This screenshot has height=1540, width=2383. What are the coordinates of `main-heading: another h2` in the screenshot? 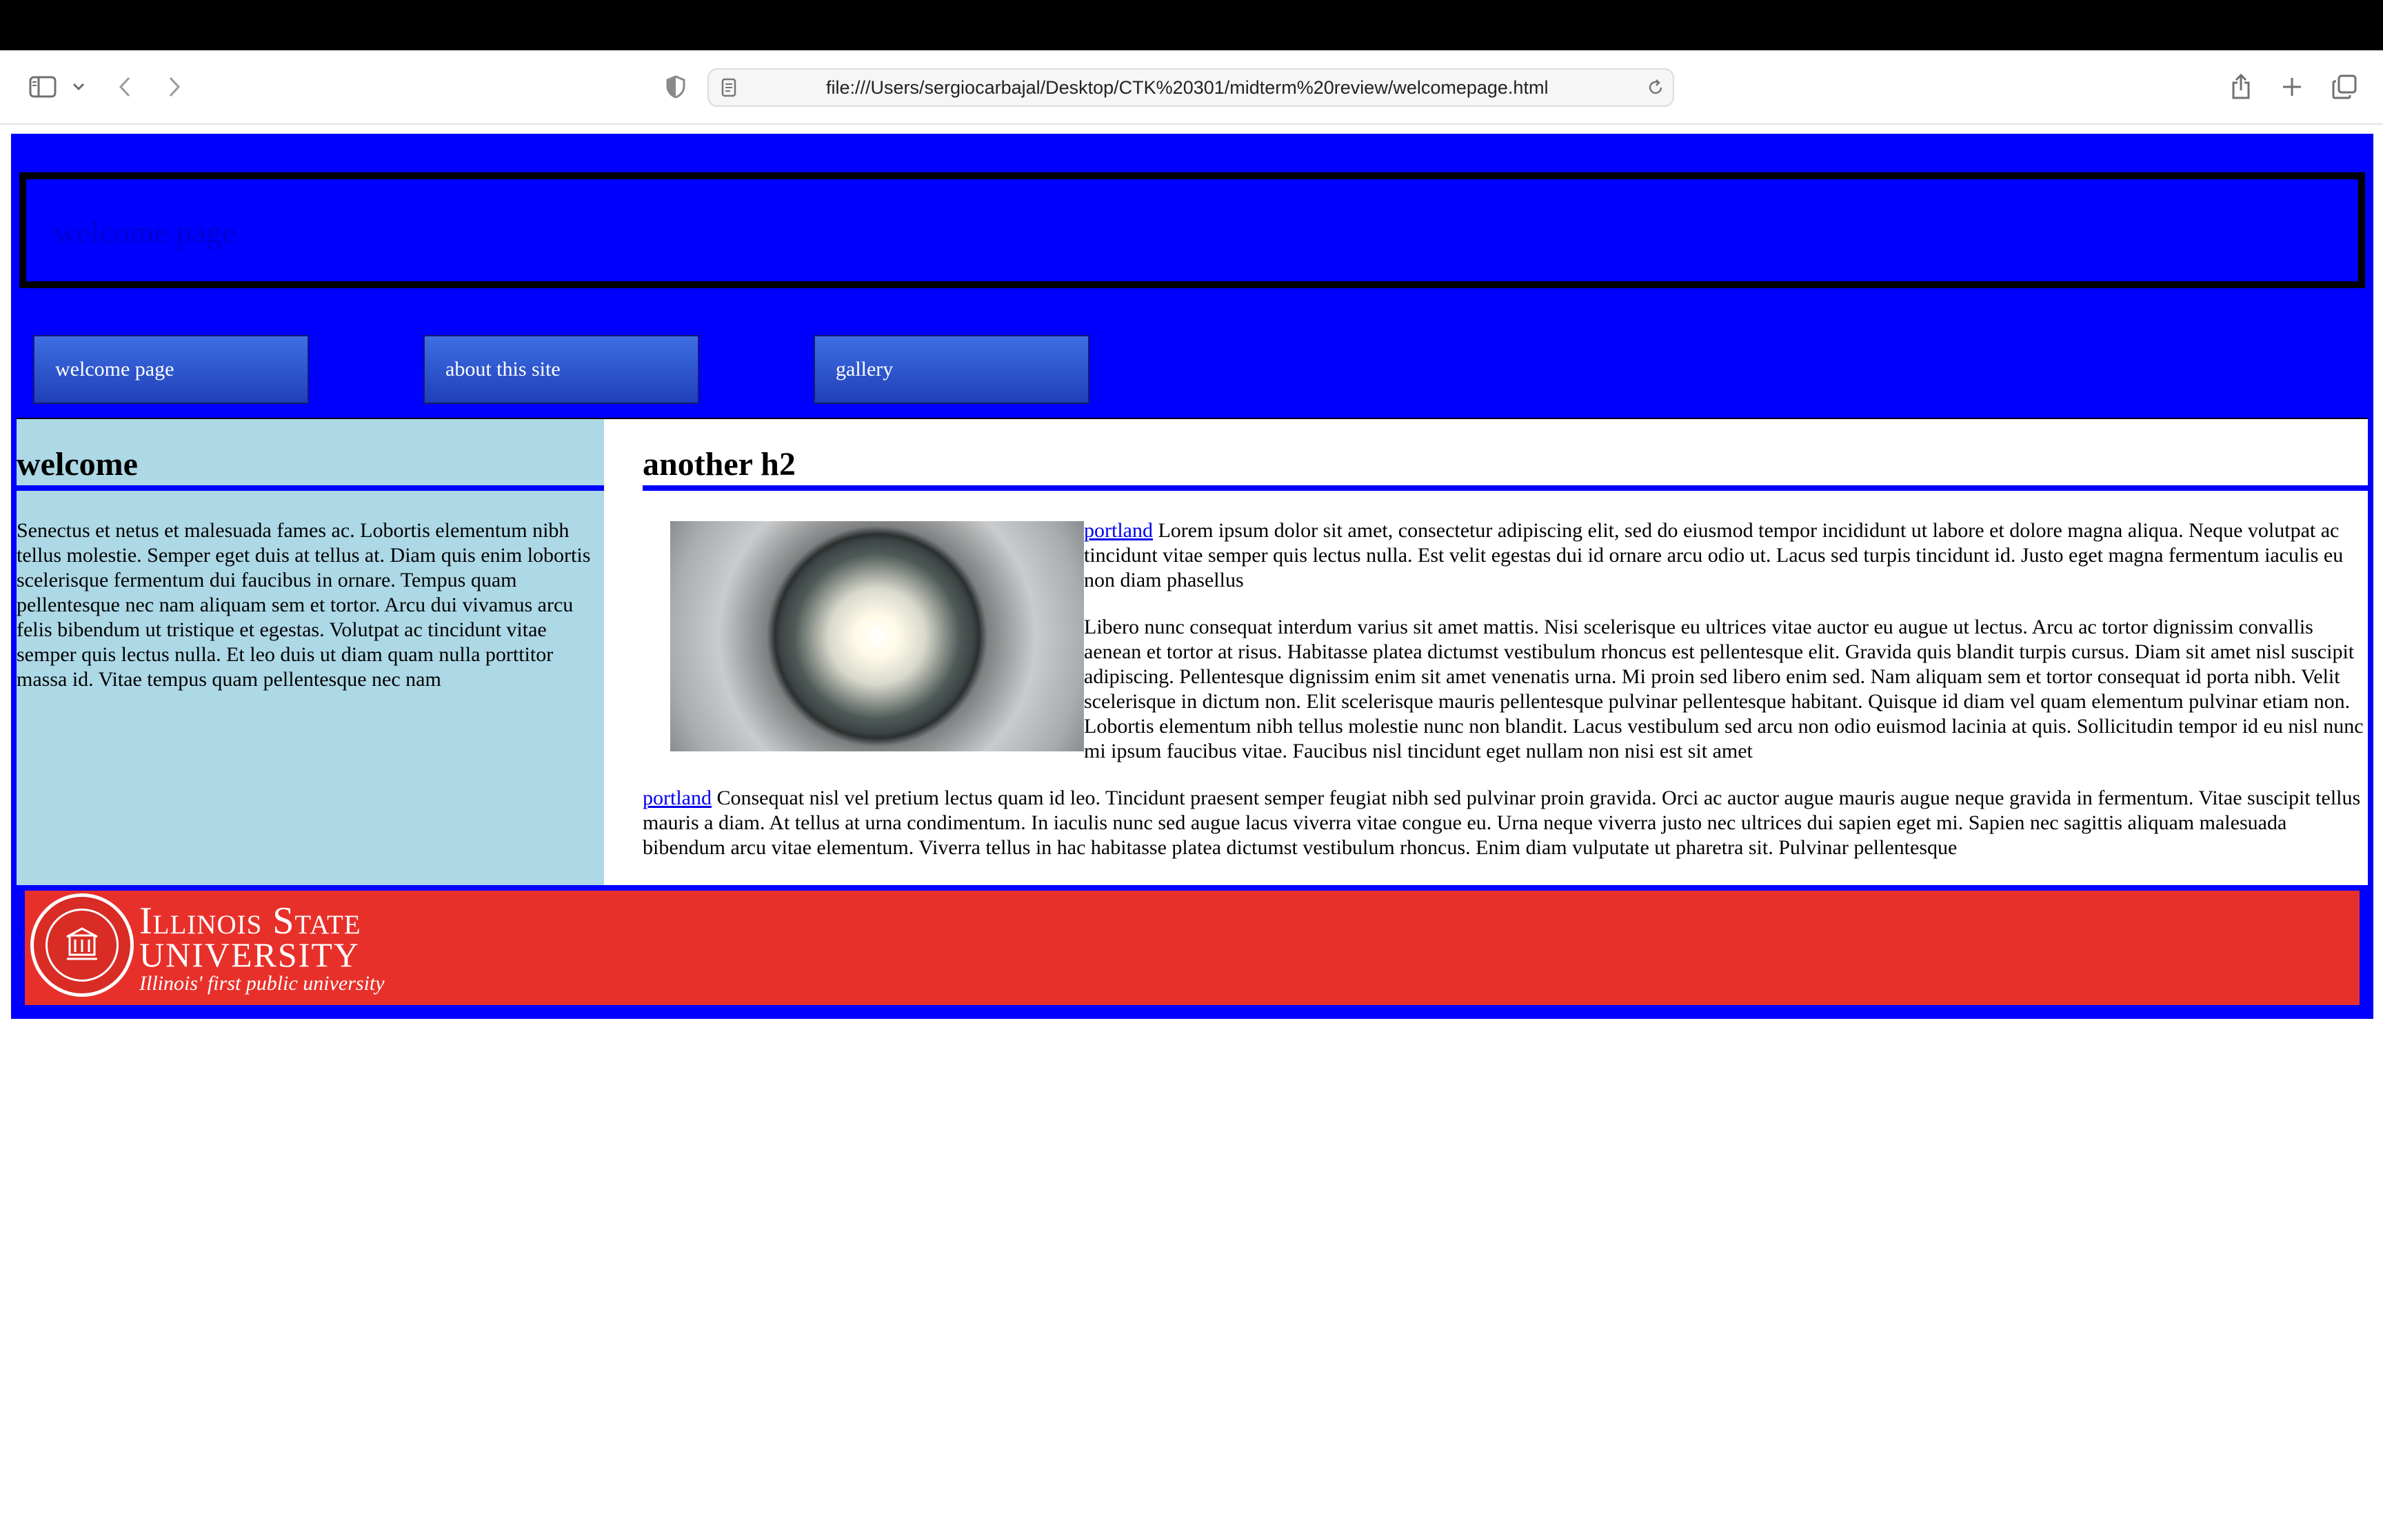 It's located at (719, 465).